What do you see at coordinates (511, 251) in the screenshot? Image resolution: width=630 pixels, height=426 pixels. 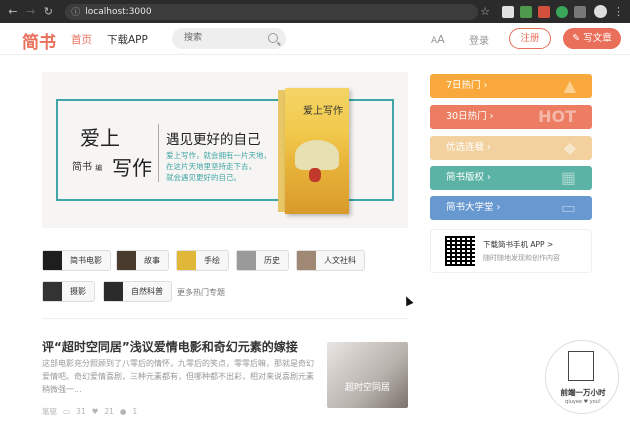 I see `app-download-card: 下载简书手机 APP > 随时随地发现和创作内容` at bounding box center [511, 251].